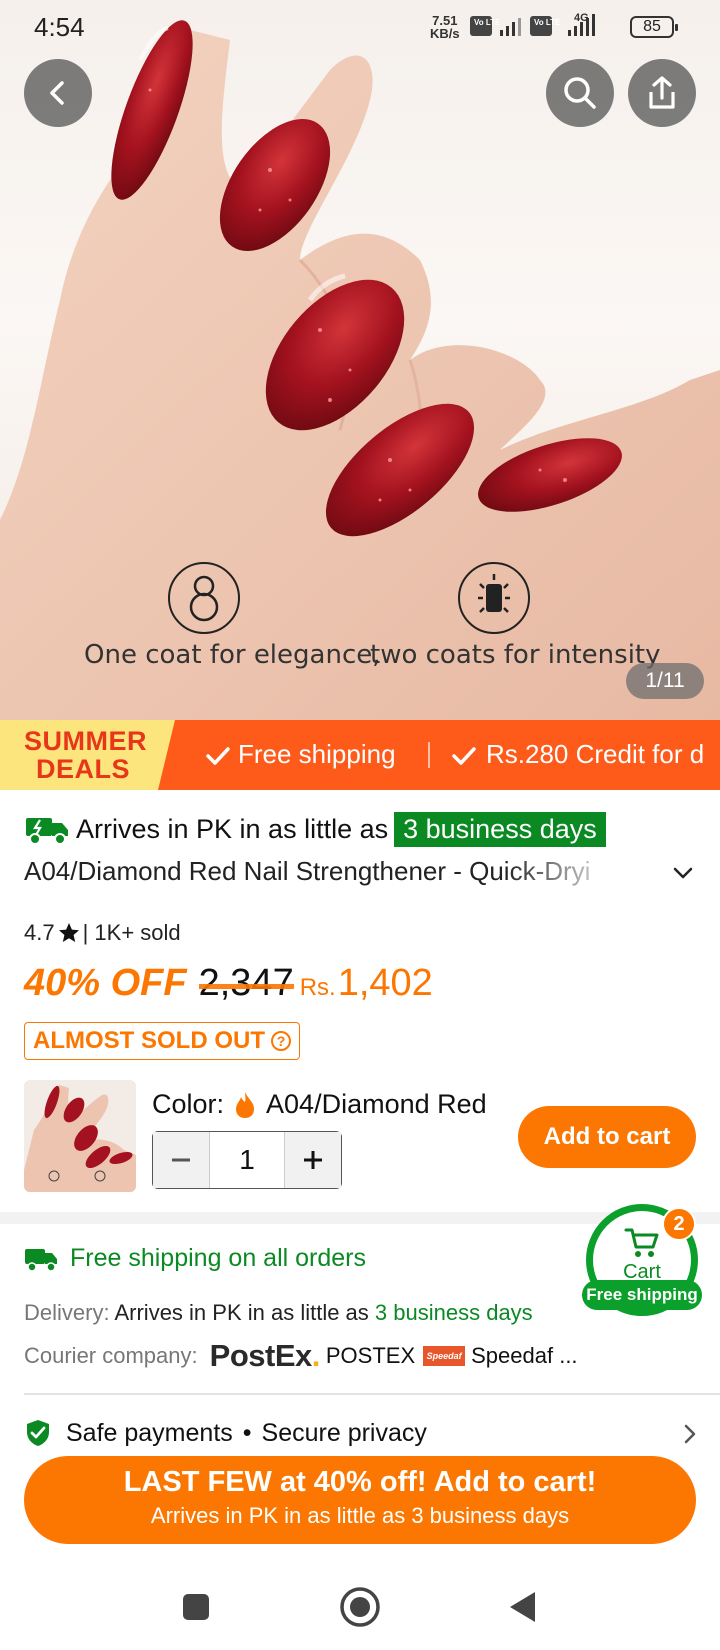 The height and width of the screenshot is (1650, 720). I want to click on home-button, so click(360, 1607).